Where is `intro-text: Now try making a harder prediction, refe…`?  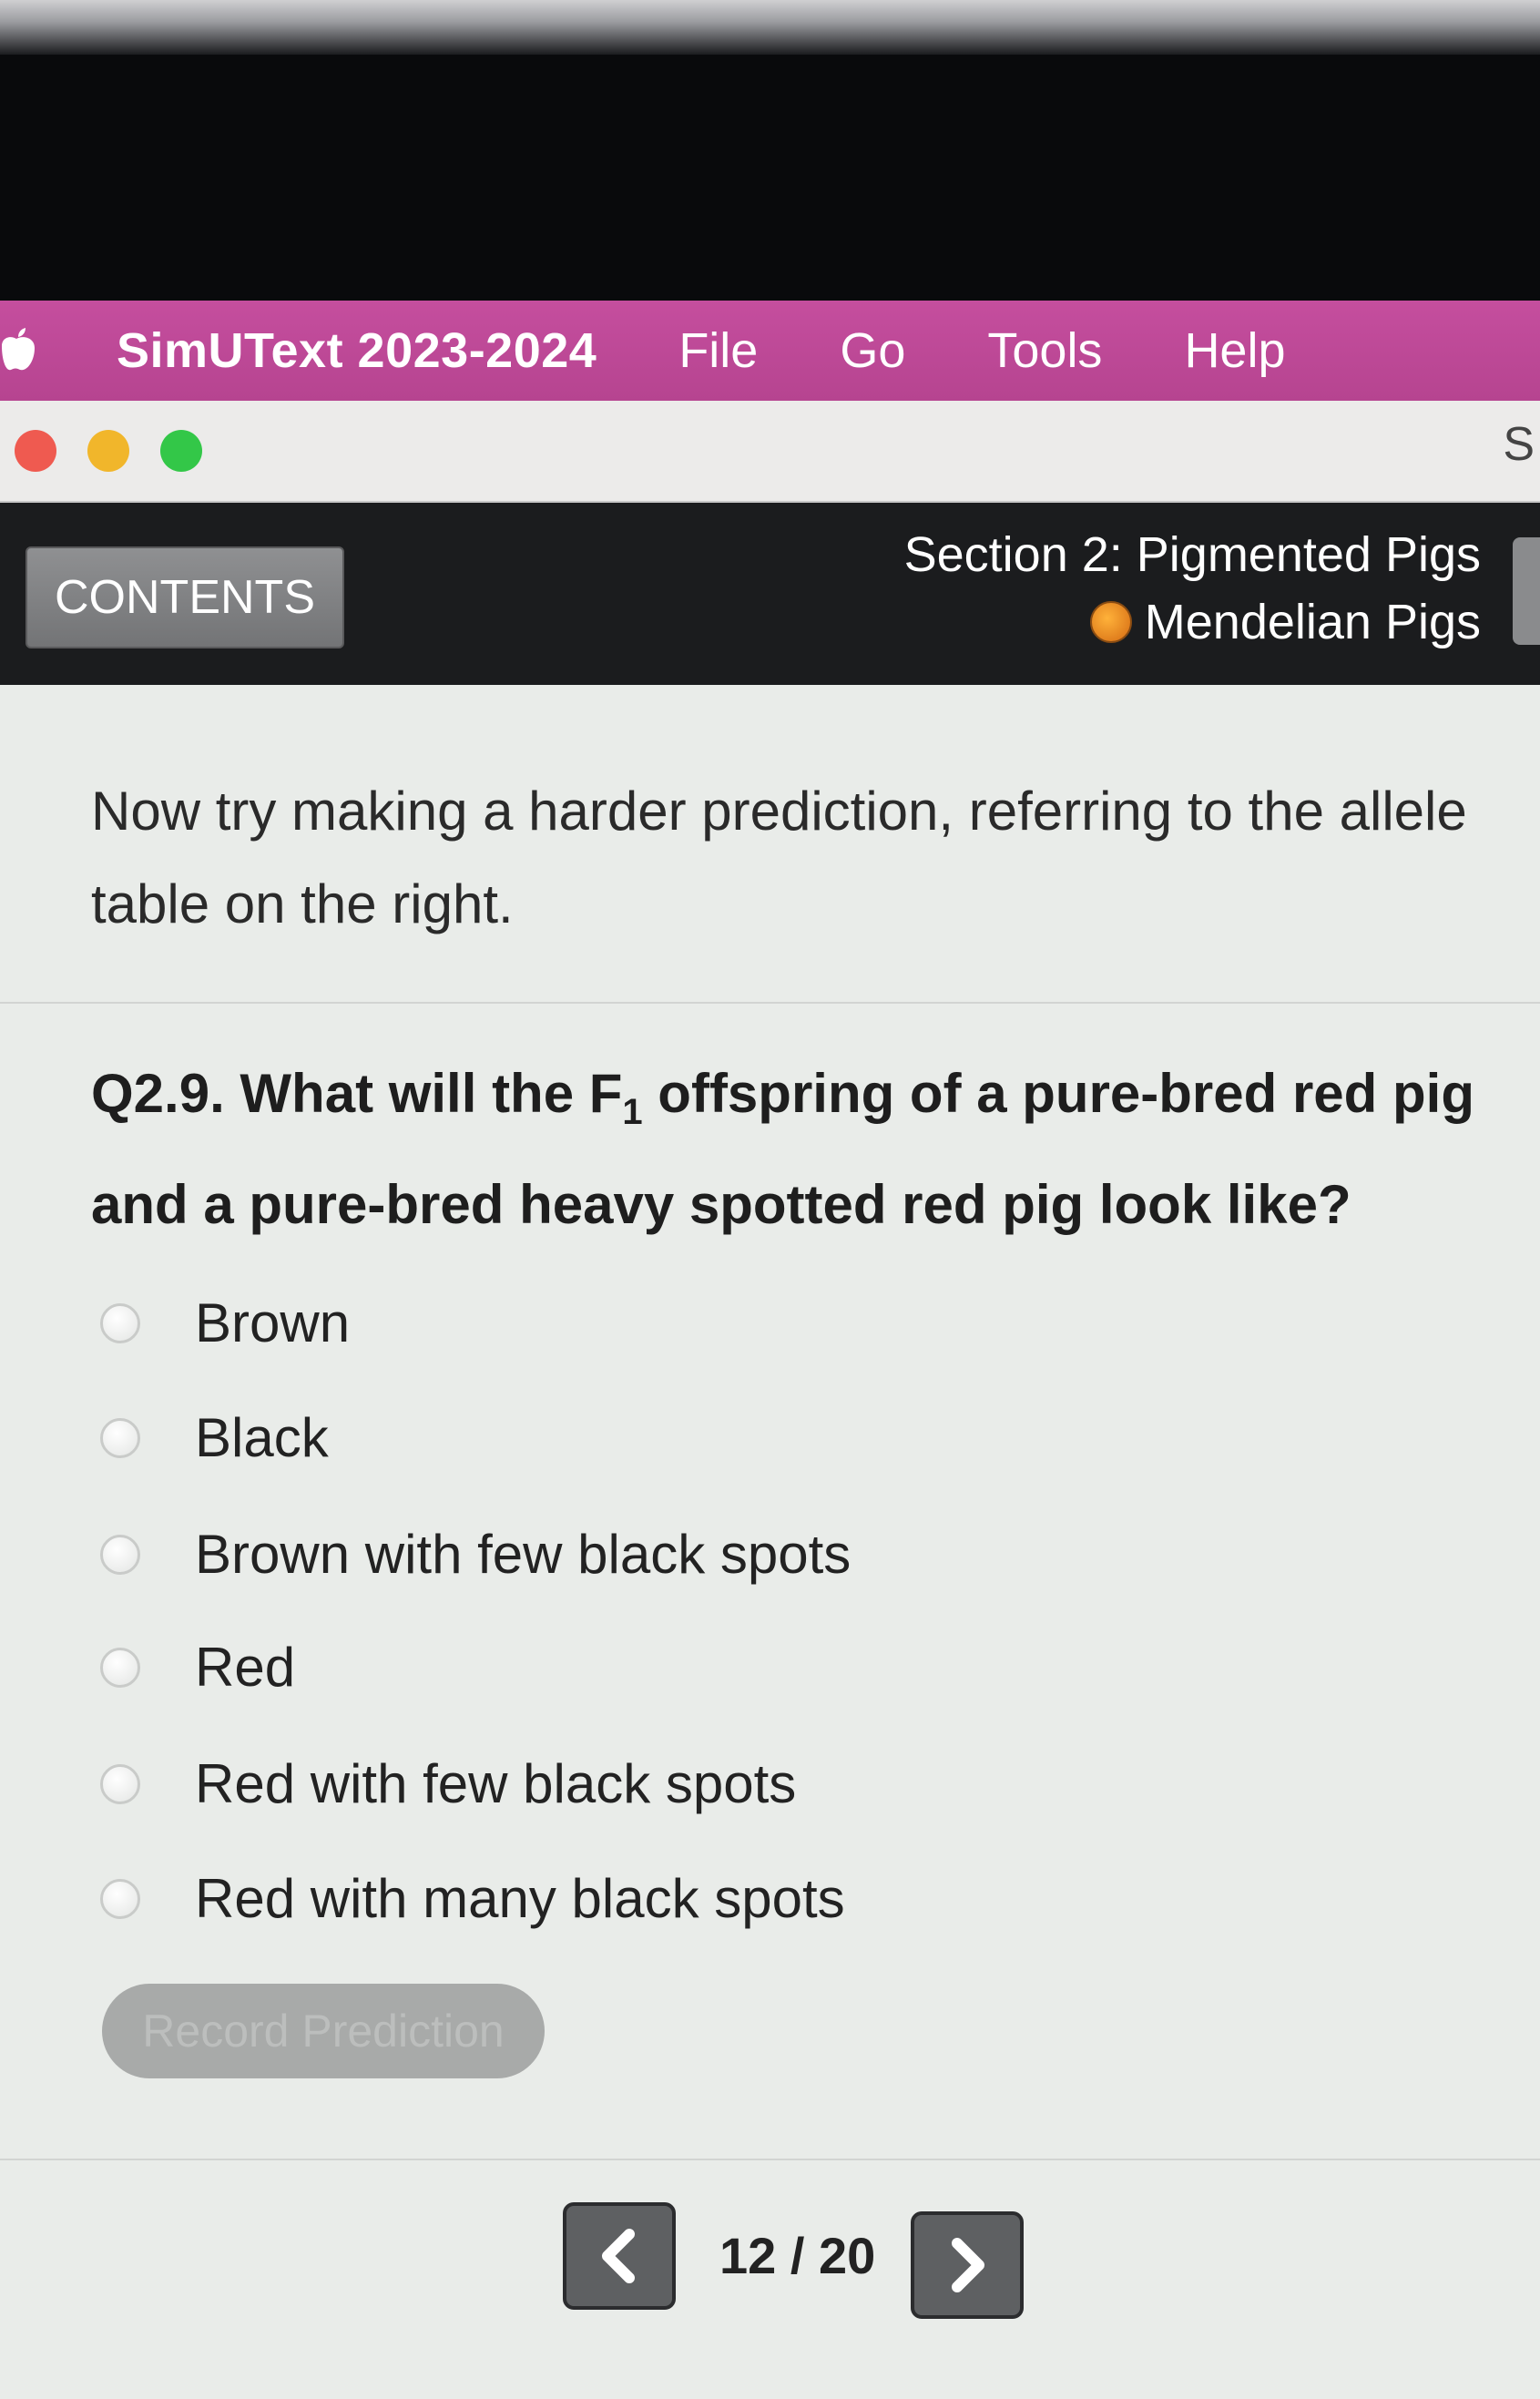
intro-text: Now try making a harder prediction, refe… is located at coordinates (779, 857).